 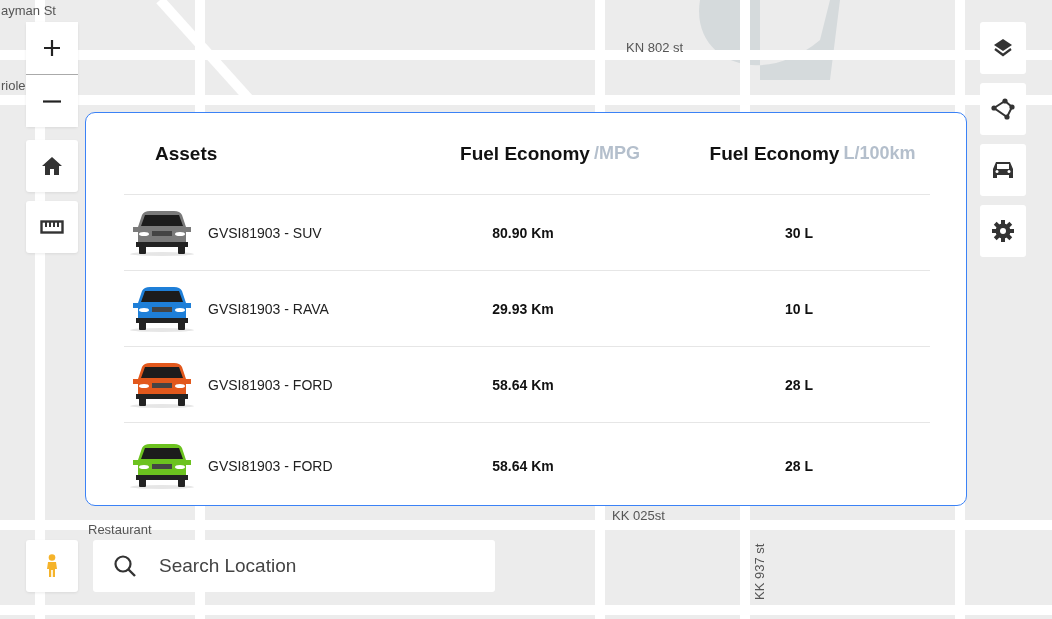 I want to click on home-button, so click(x=52, y=166).